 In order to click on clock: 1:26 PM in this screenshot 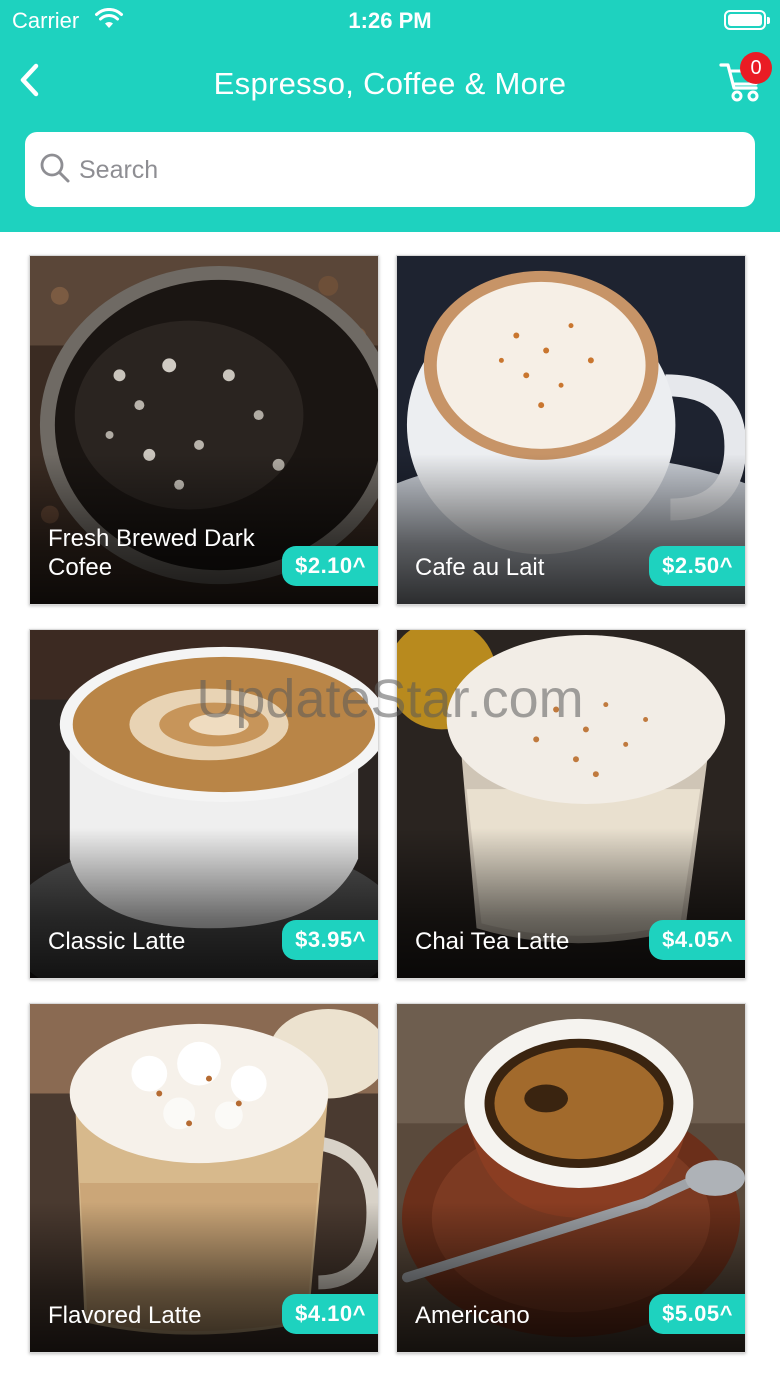, I will do `click(390, 20)`.